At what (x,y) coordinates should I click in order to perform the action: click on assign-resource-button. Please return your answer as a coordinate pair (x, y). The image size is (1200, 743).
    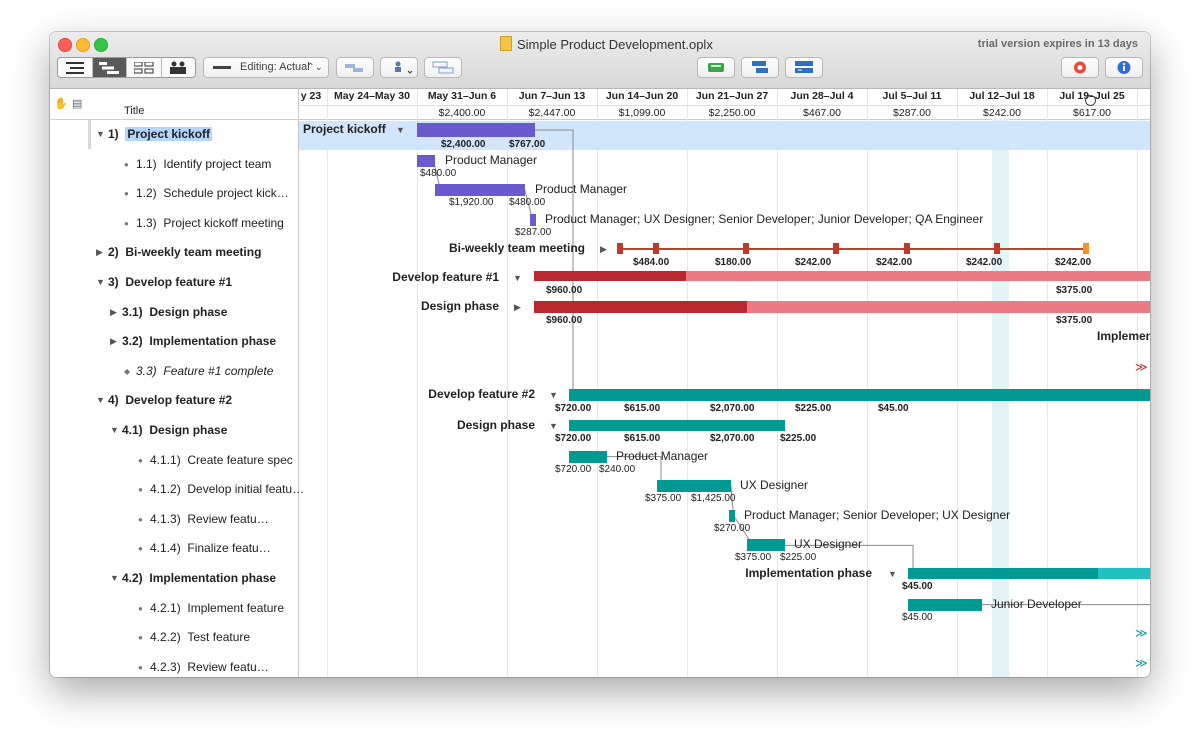
    Looking at the image, I should click on (399, 67).